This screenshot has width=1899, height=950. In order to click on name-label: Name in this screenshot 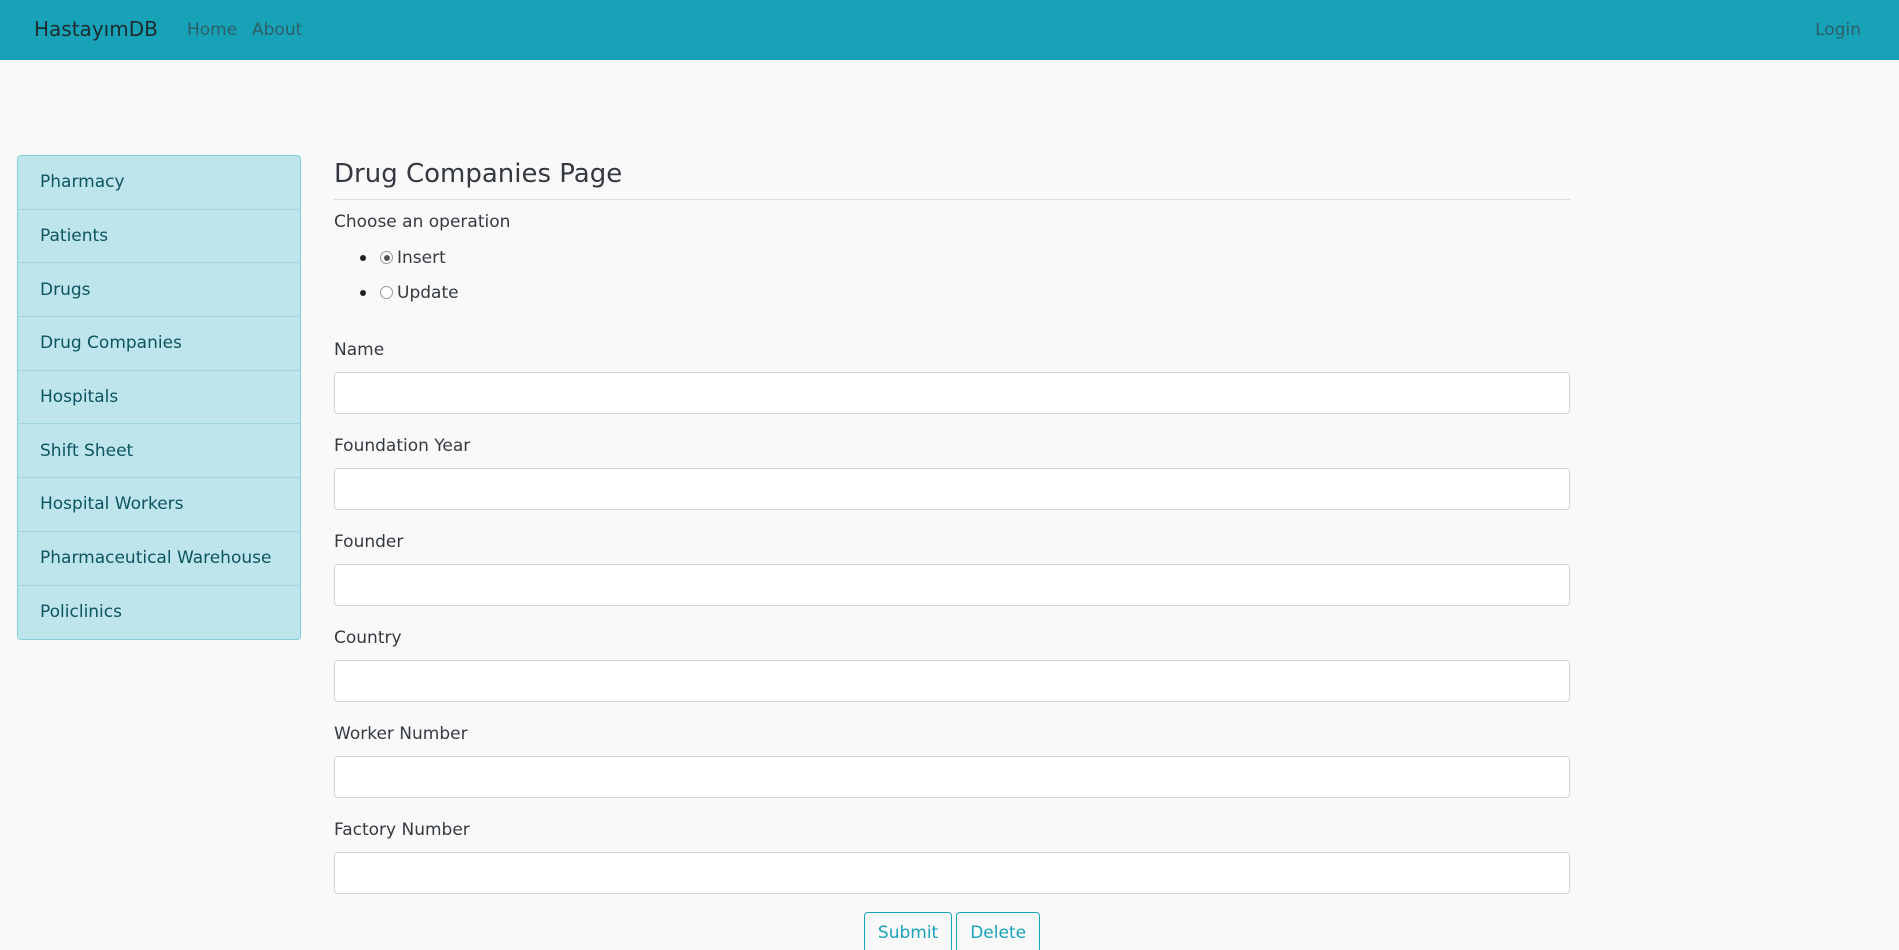, I will do `click(359, 350)`.